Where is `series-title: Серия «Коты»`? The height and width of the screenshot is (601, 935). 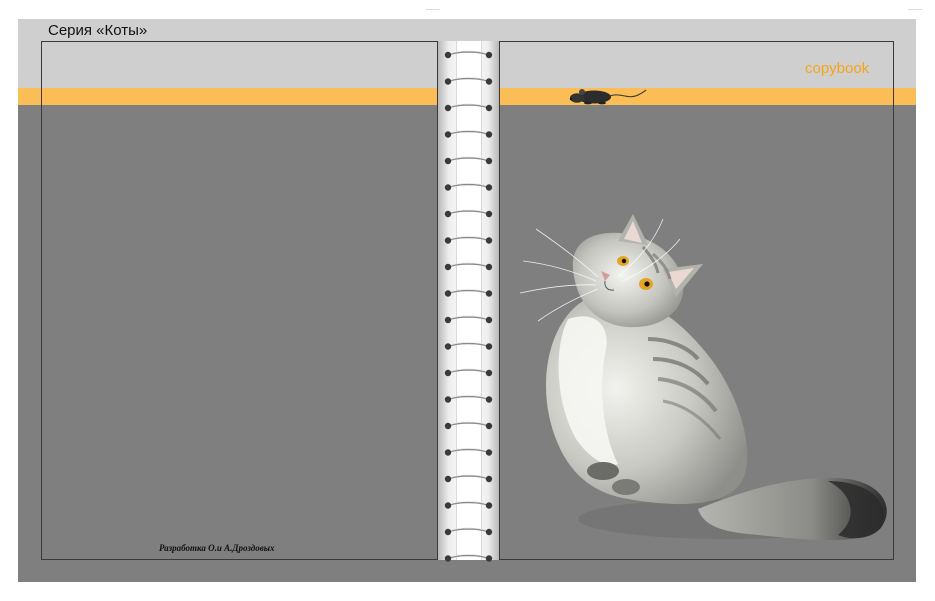 series-title: Серия «Коты» is located at coordinates (98, 30).